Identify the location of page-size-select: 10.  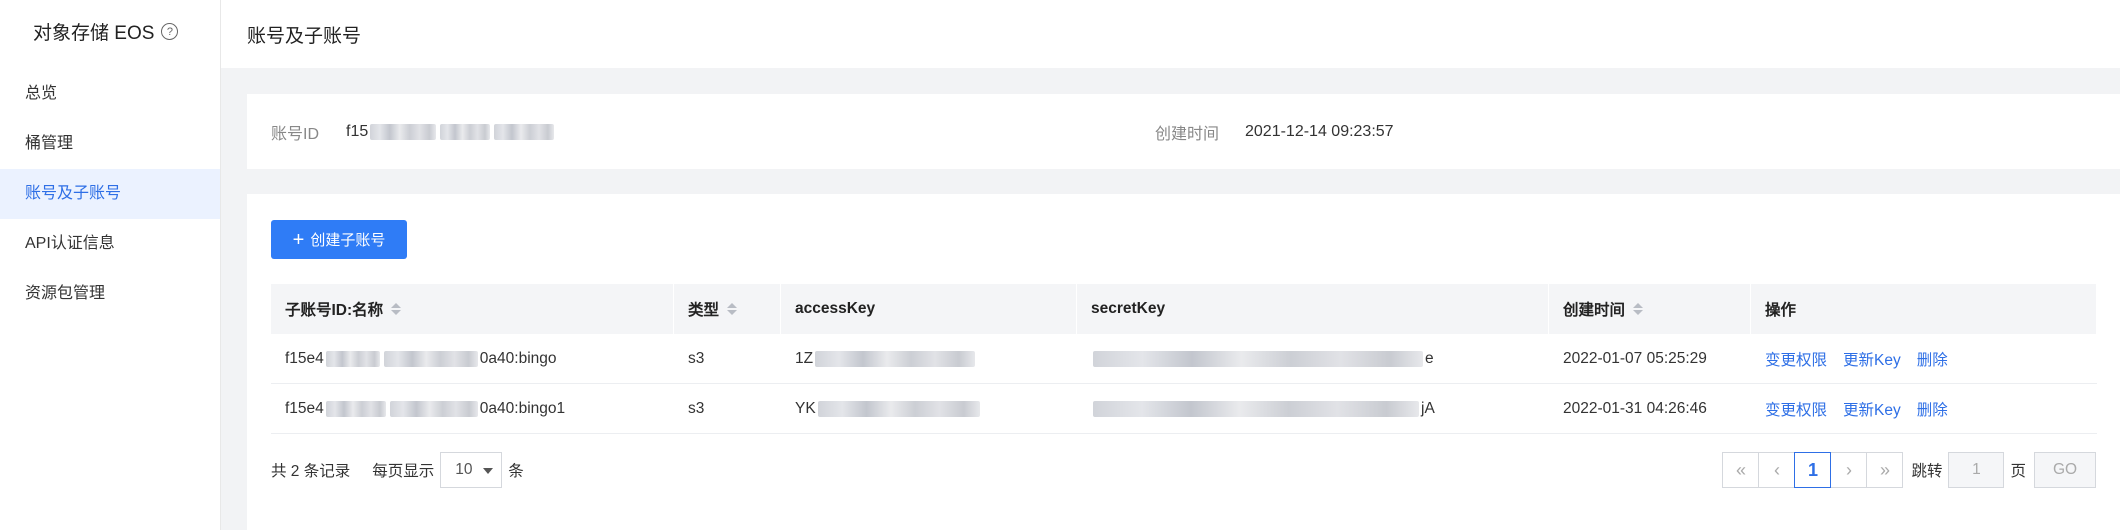
(471, 470).